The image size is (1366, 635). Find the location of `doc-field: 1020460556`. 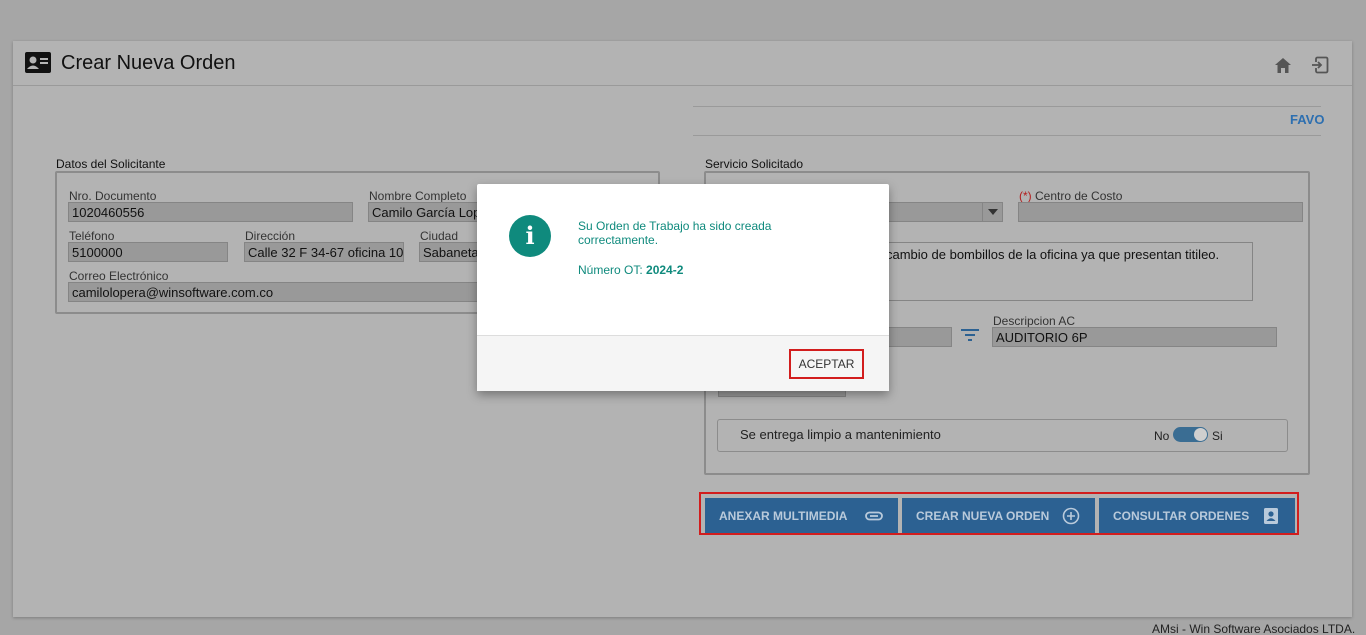

doc-field: 1020460556 is located at coordinates (210, 212).